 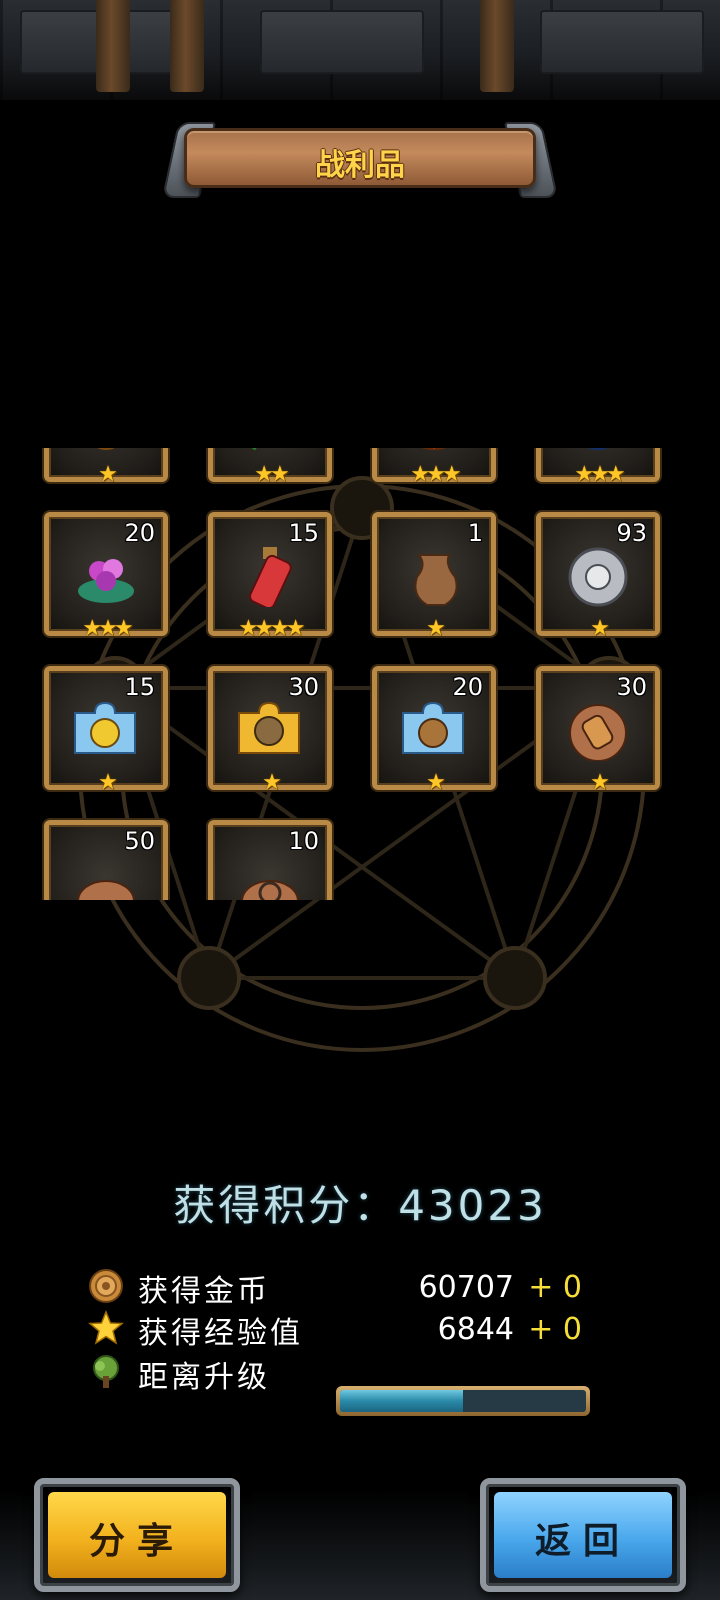 I want to click on loot-item-red-potion: 15 ★★★★, so click(x=270, y=576).